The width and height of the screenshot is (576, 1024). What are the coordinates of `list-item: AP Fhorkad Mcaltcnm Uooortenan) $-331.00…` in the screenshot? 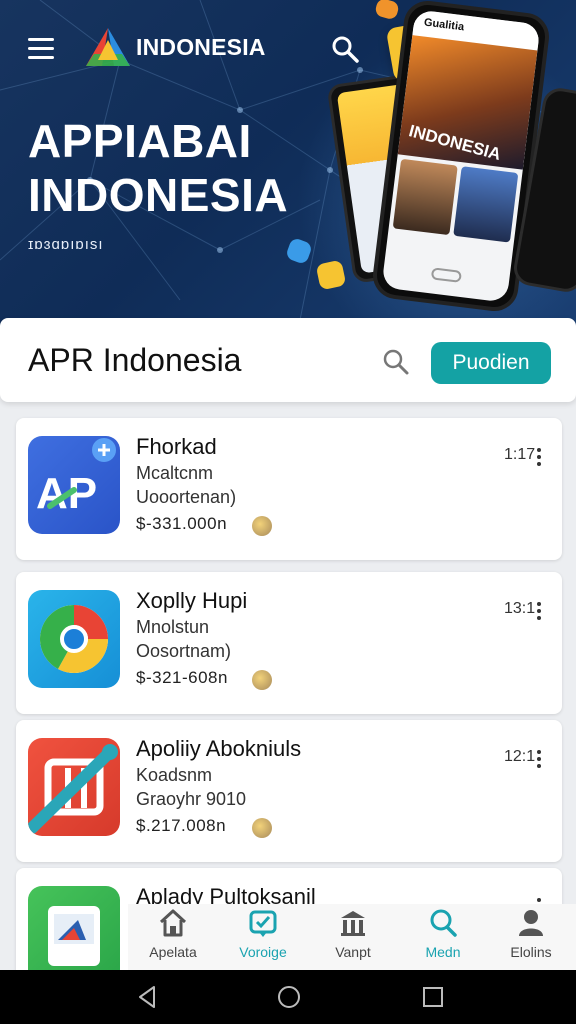 It's located at (289, 489).